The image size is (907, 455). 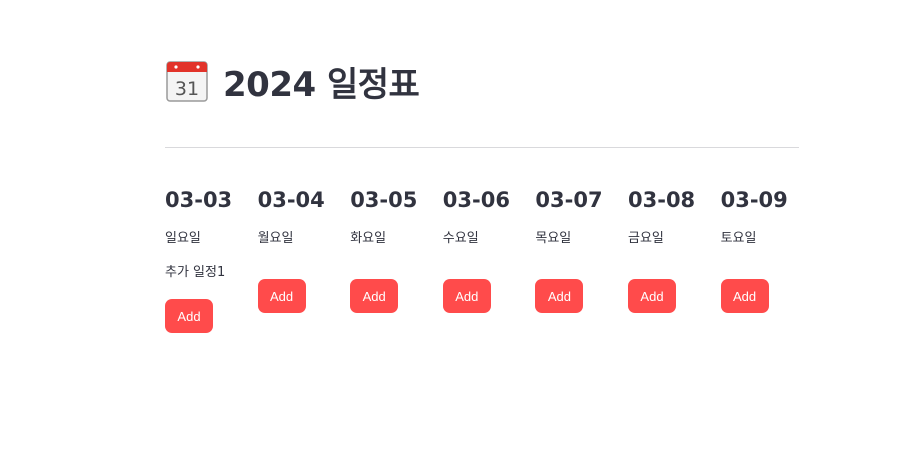 What do you see at coordinates (482, 147) in the screenshot?
I see `divider` at bounding box center [482, 147].